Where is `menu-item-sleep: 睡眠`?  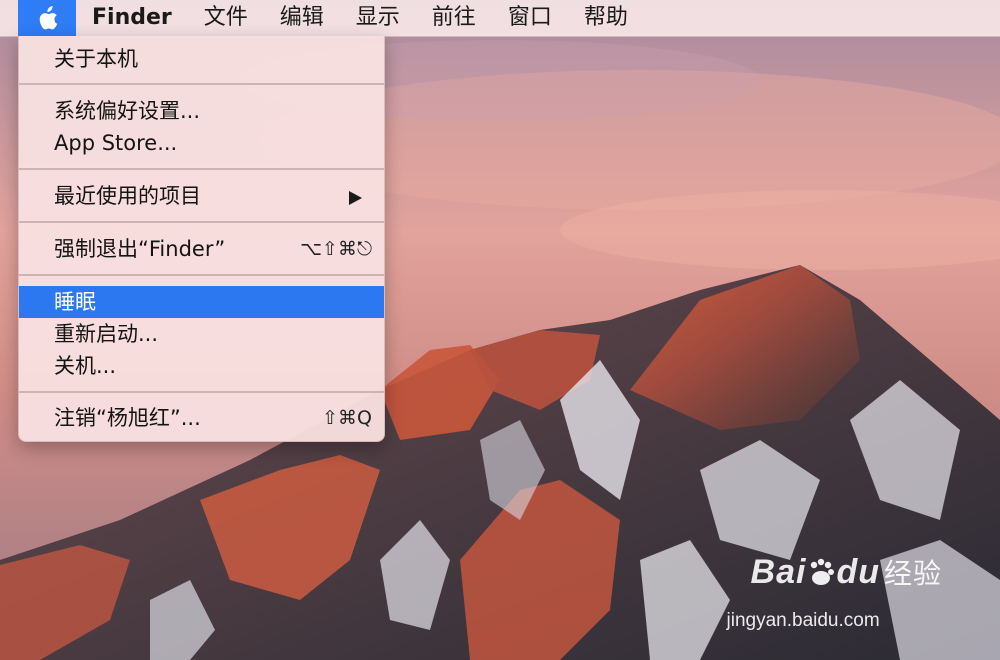
menu-item-sleep: 睡眠 is located at coordinates (201, 302).